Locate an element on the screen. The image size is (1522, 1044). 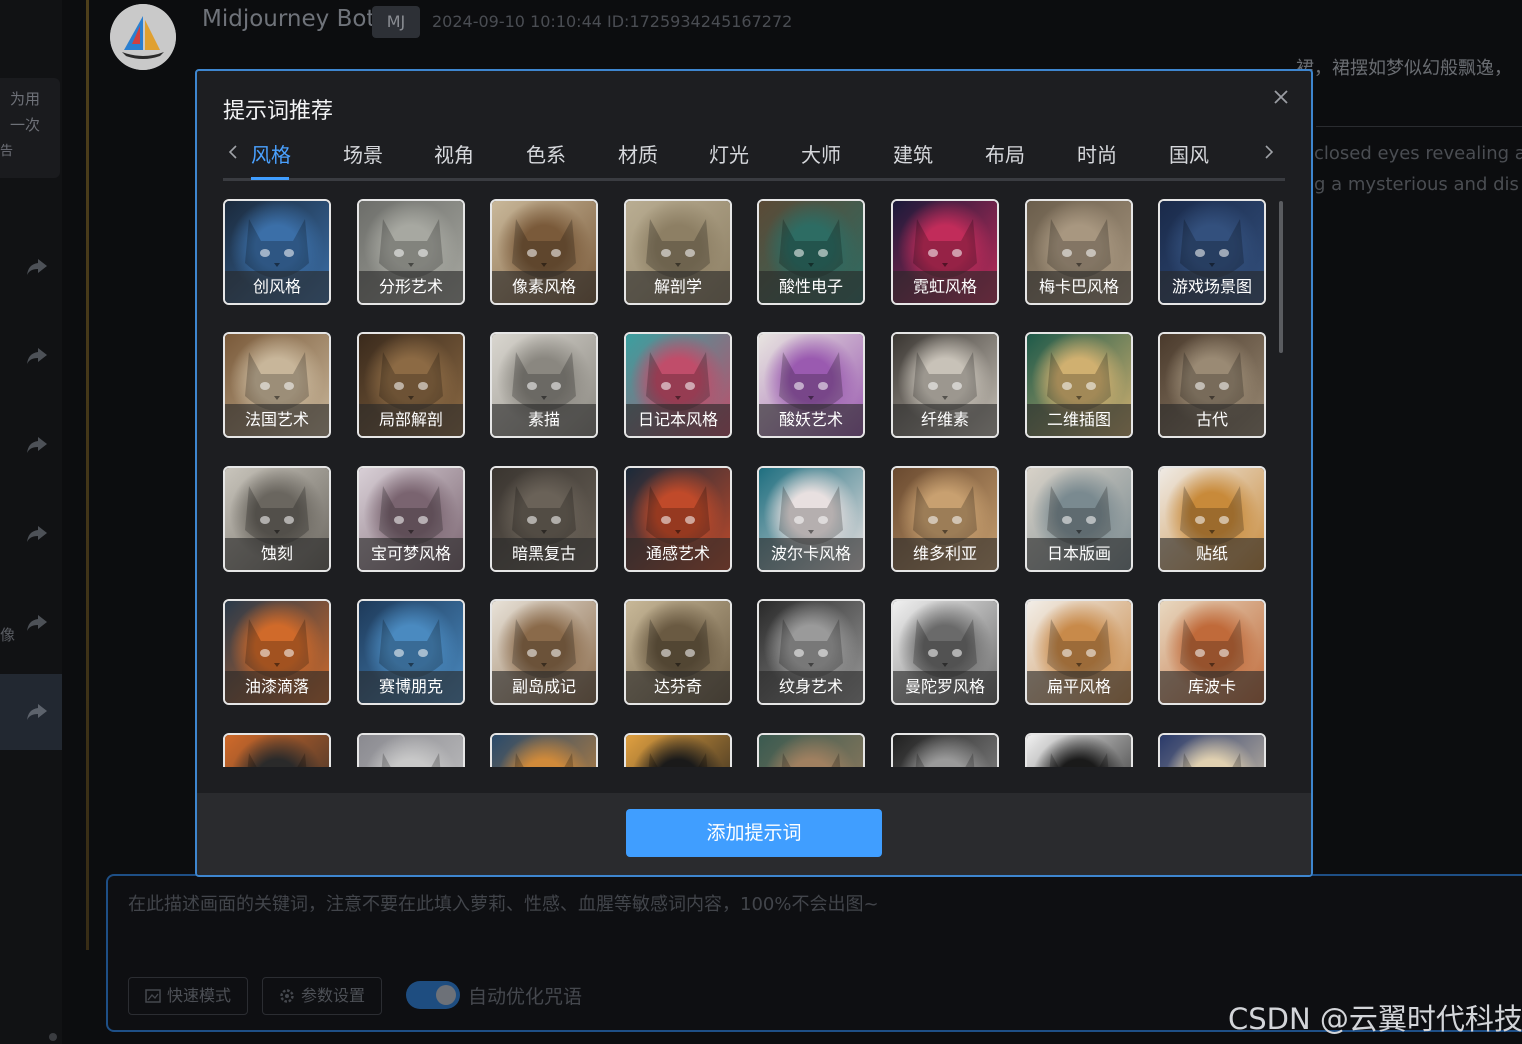
bot-avatar is located at coordinates (143, 37).